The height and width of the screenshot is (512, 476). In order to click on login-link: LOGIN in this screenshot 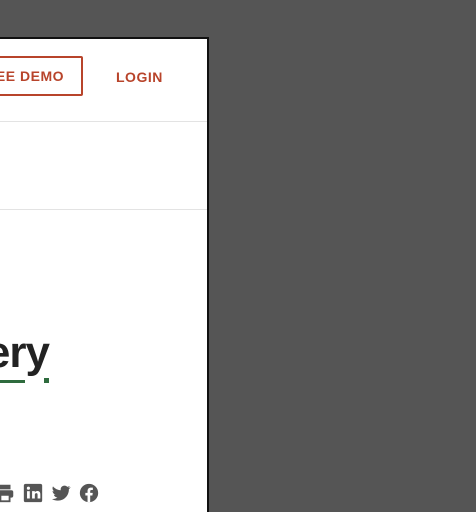, I will do `click(139, 77)`.